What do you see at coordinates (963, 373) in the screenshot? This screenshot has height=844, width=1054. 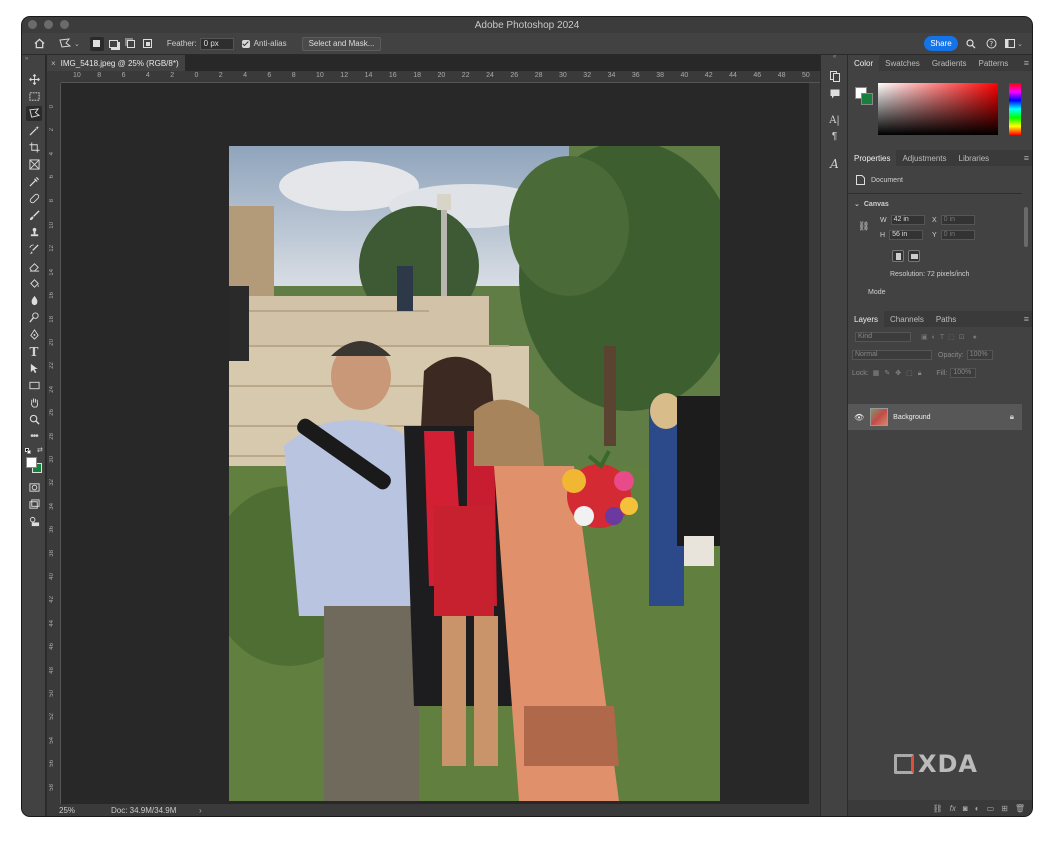 I see `fill-input: 100%` at bounding box center [963, 373].